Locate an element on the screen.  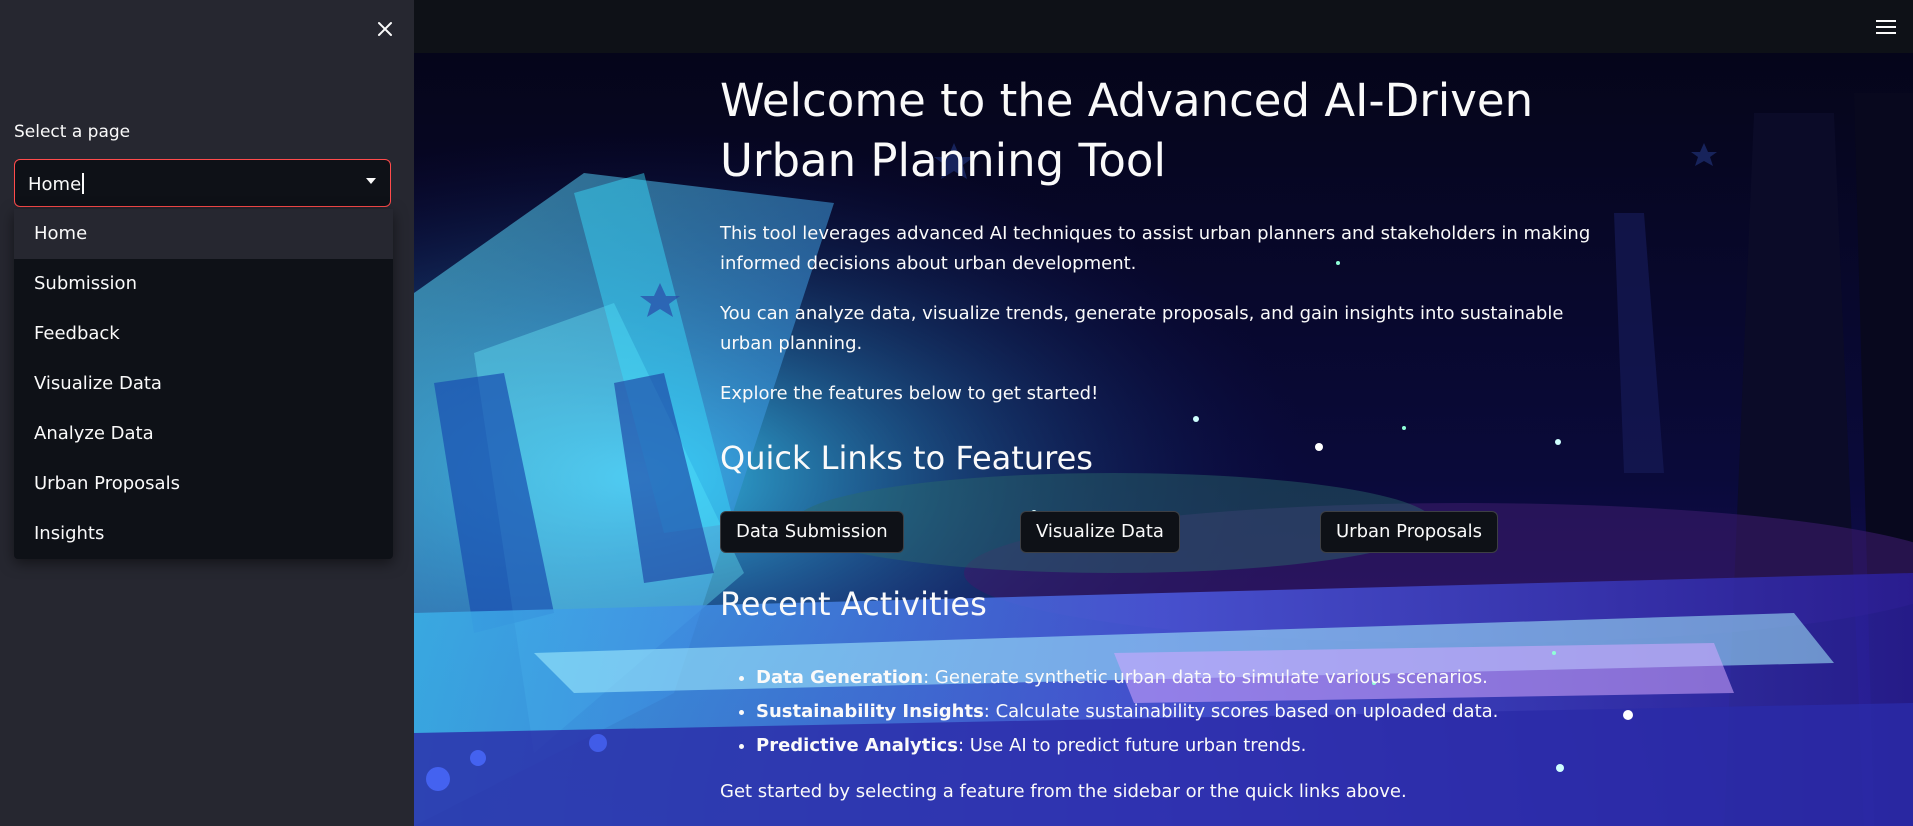
text-caret is located at coordinates (83, 183).